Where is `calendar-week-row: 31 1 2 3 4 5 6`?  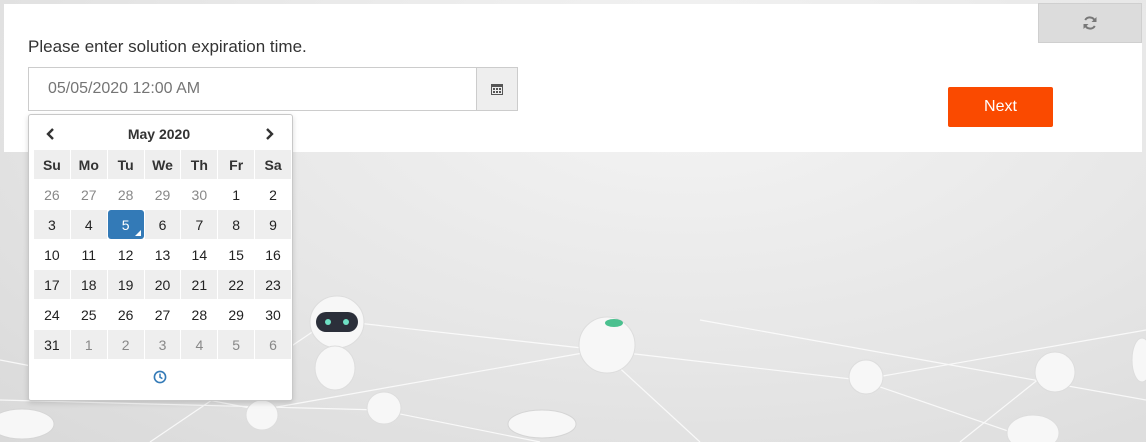 calendar-week-row: 31 1 2 3 4 5 6 is located at coordinates (162, 344).